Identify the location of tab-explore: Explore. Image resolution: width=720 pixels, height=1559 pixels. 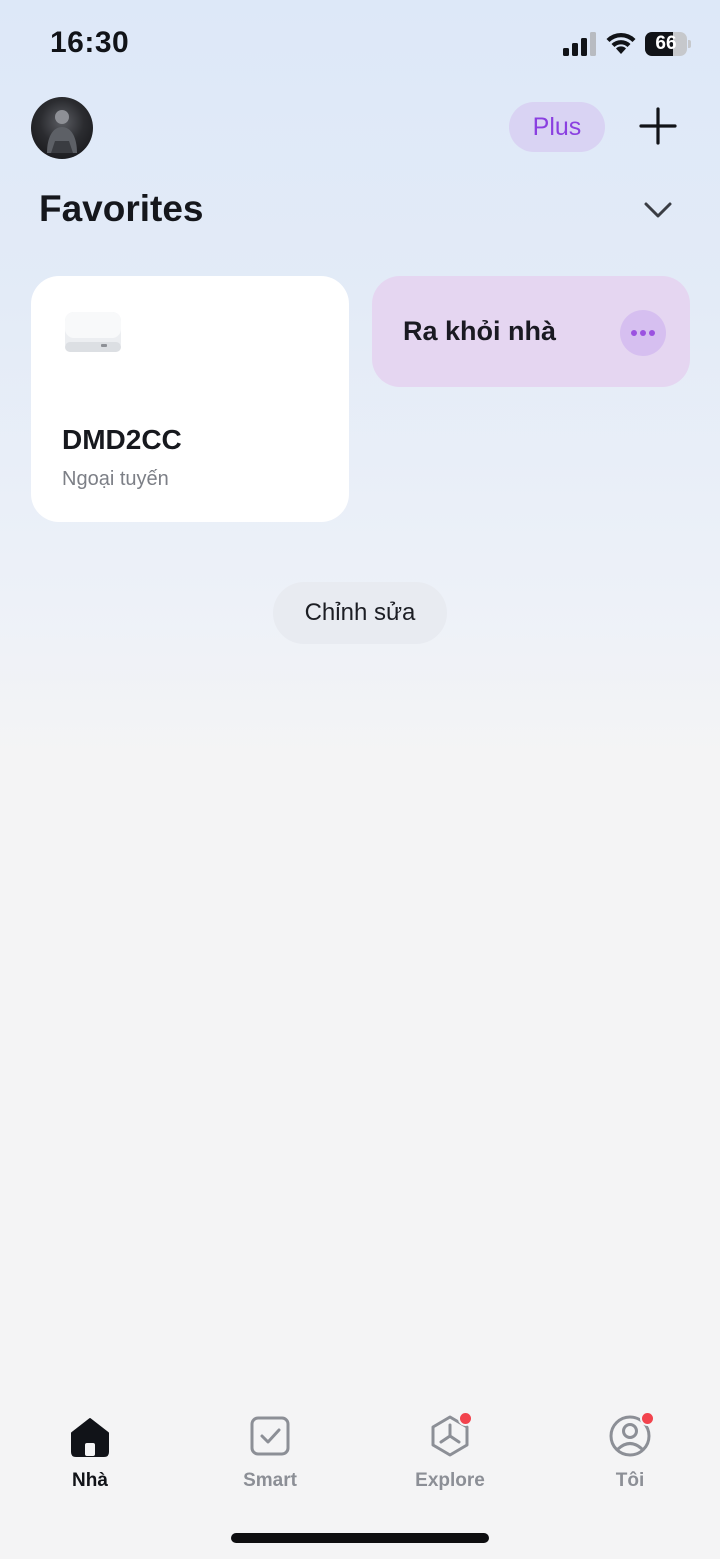
(450, 1453).